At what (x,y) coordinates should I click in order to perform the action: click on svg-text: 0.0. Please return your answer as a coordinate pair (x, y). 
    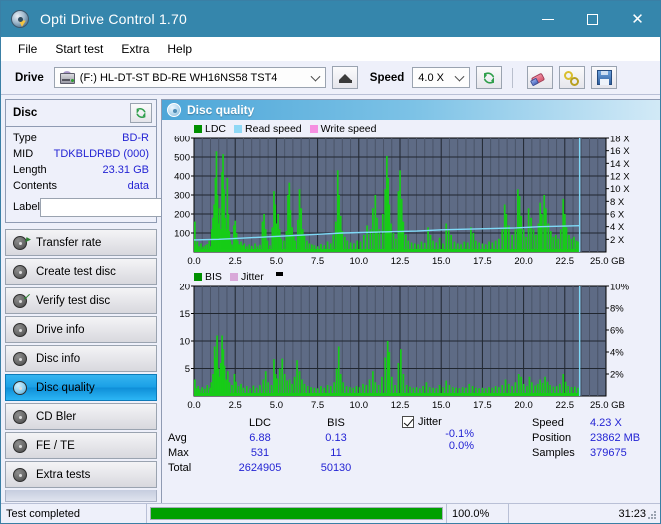
    Looking at the image, I should click on (193, 261).